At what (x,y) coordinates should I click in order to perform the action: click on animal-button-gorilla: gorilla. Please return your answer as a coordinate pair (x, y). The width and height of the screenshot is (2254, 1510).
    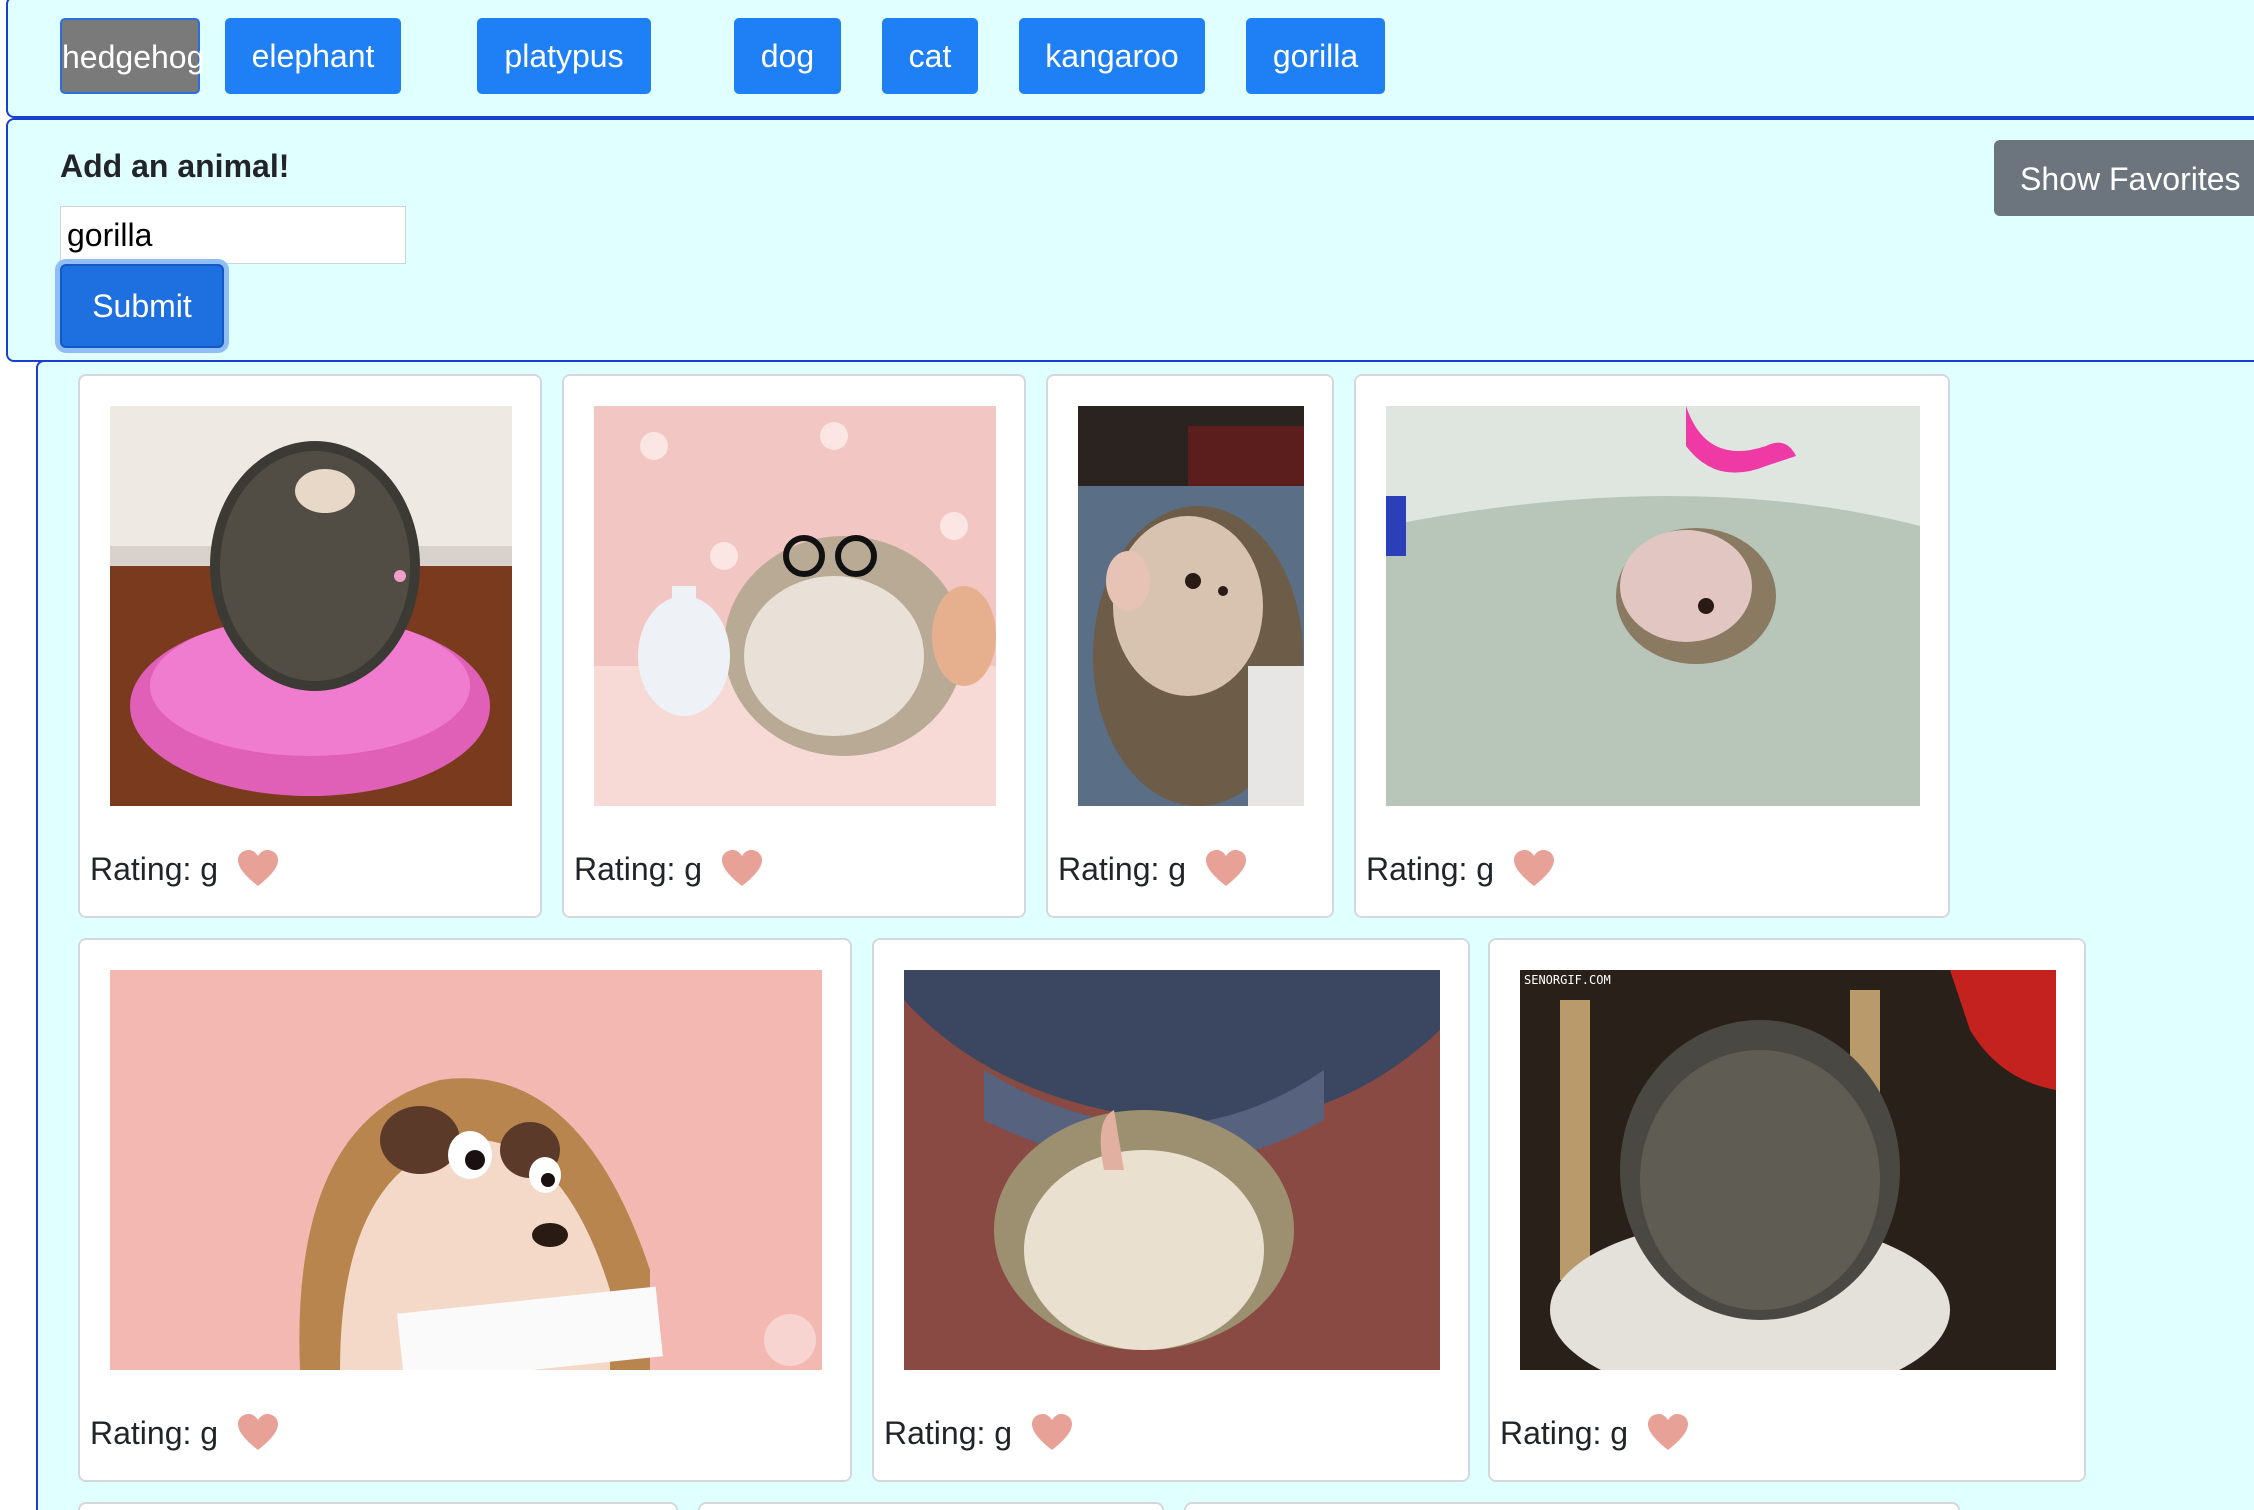
    Looking at the image, I should click on (1315, 56).